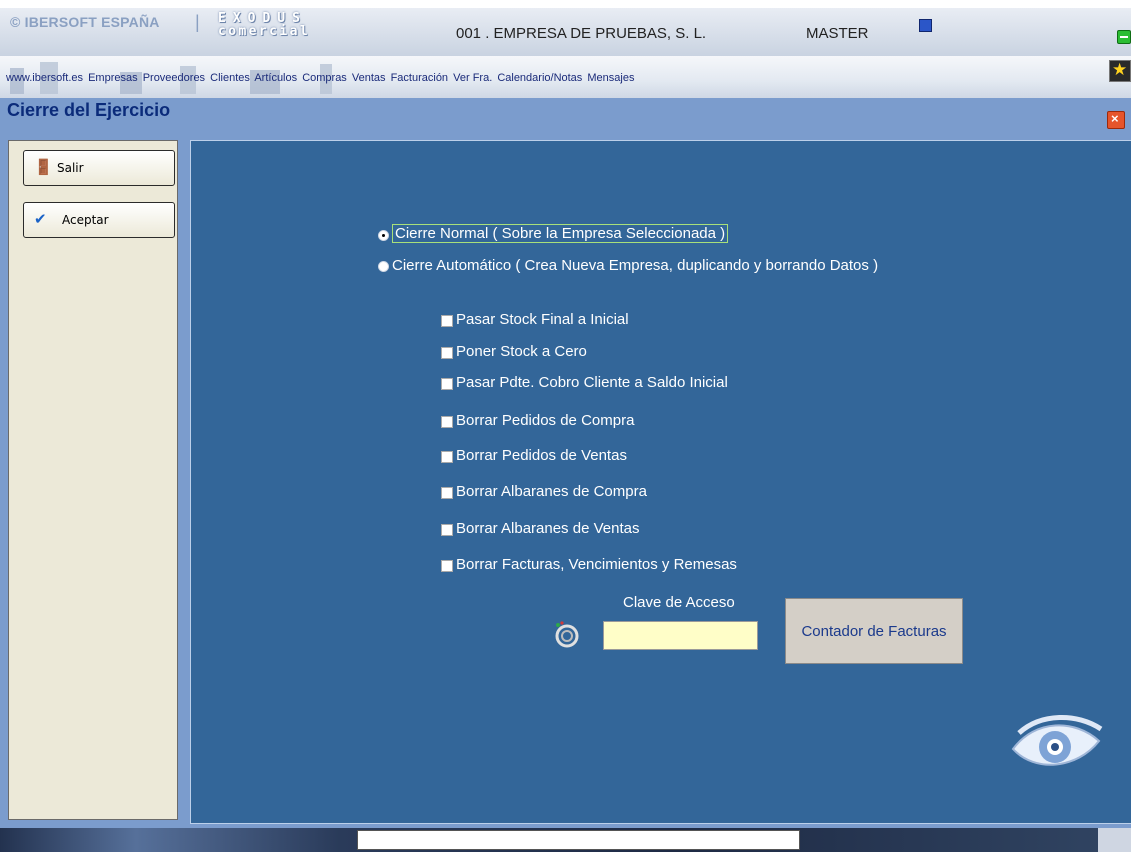  Describe the element at coordinates (113, 78) in the screenshot. I see `menu-item-empresas: Empresas` at that location.